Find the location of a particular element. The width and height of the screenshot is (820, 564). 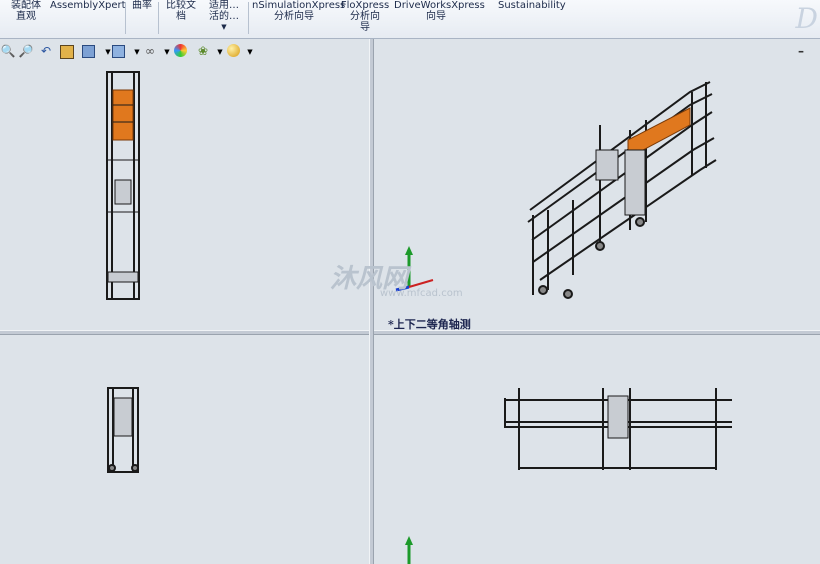

watermark: 沐风网 www.mfcad.com is located at coordinates (396, 281).